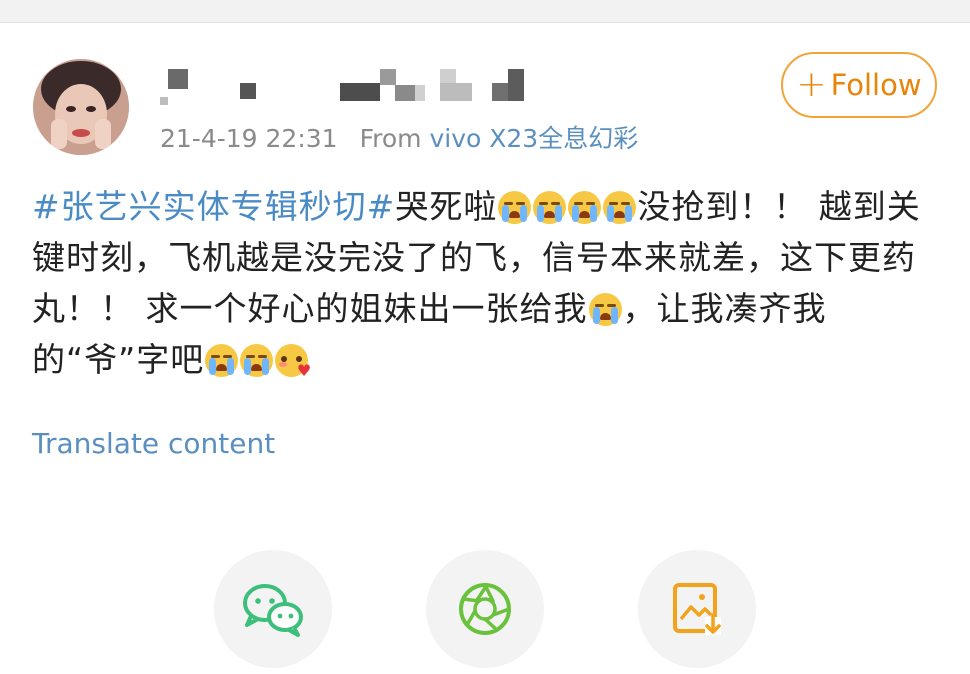  What do you see at coordinates (213, 206) in the screenshot?
I see `hashtag-link: #张艺兴实体专辑秒切#` at bounding box center [213, 206].